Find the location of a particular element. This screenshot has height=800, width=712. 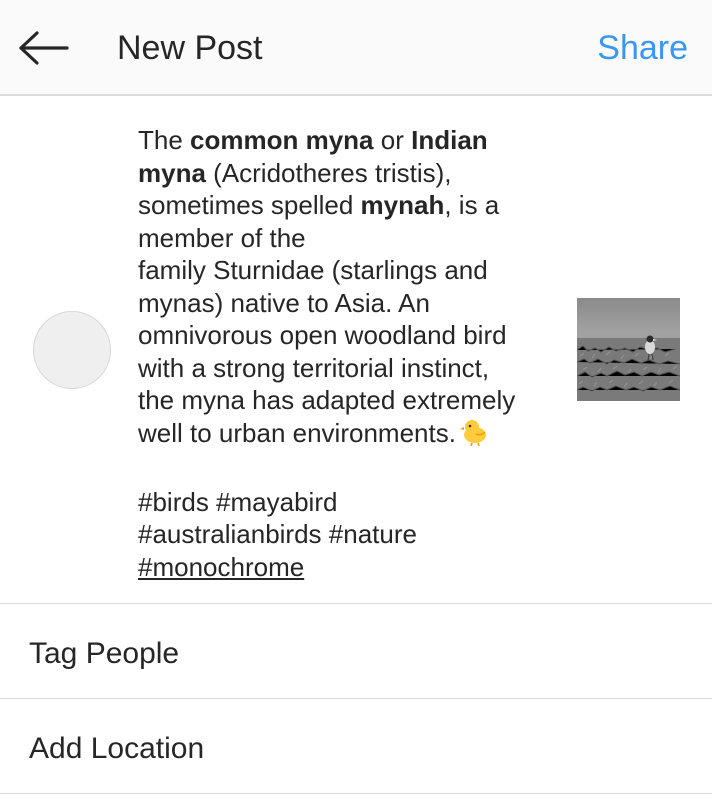

arrow-left-icon is located at coordinates (44, 48).